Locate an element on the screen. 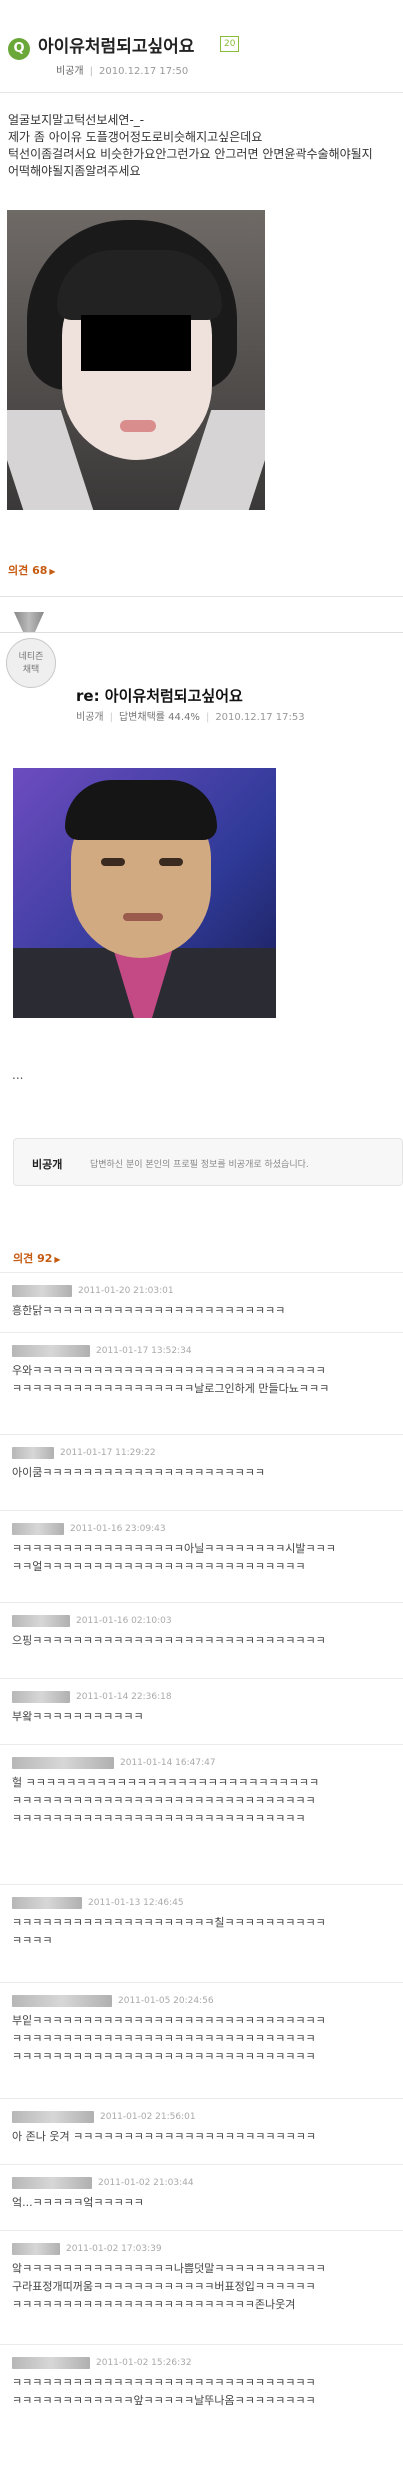 The height and width of the screenshot is (2487, 403). question-title: 아이유처럼되고싶어요 is located at coordinates (116, 44).